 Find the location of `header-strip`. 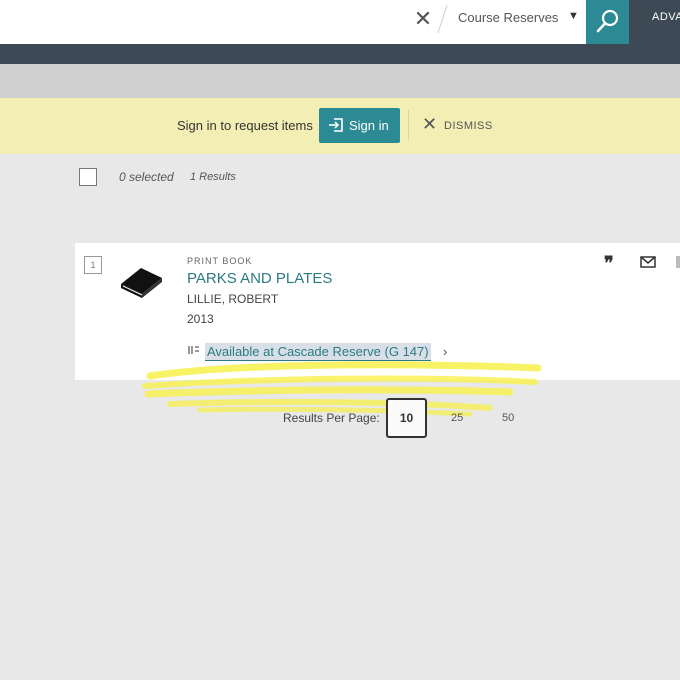

header-strip is located at coordinates (340, 54).